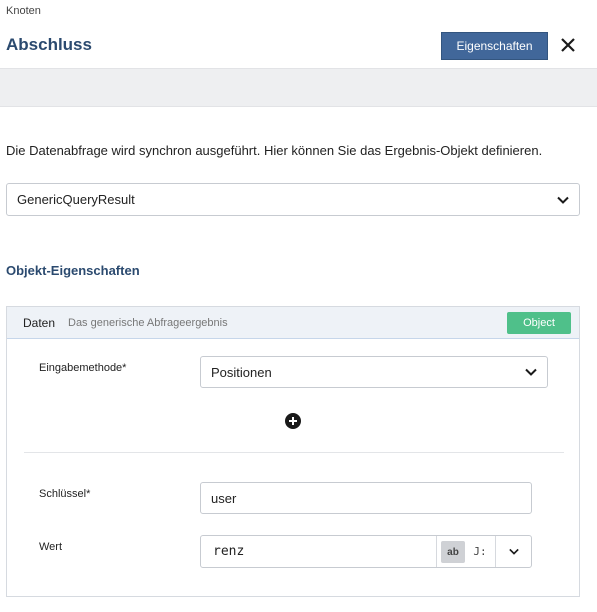 Image resolution: width=597 pixels, height=612 pixels. Describe the element at coordinates (73, 270) in the screenshot. I see `section-heading: Objekt-Eigenschaften` at that location.